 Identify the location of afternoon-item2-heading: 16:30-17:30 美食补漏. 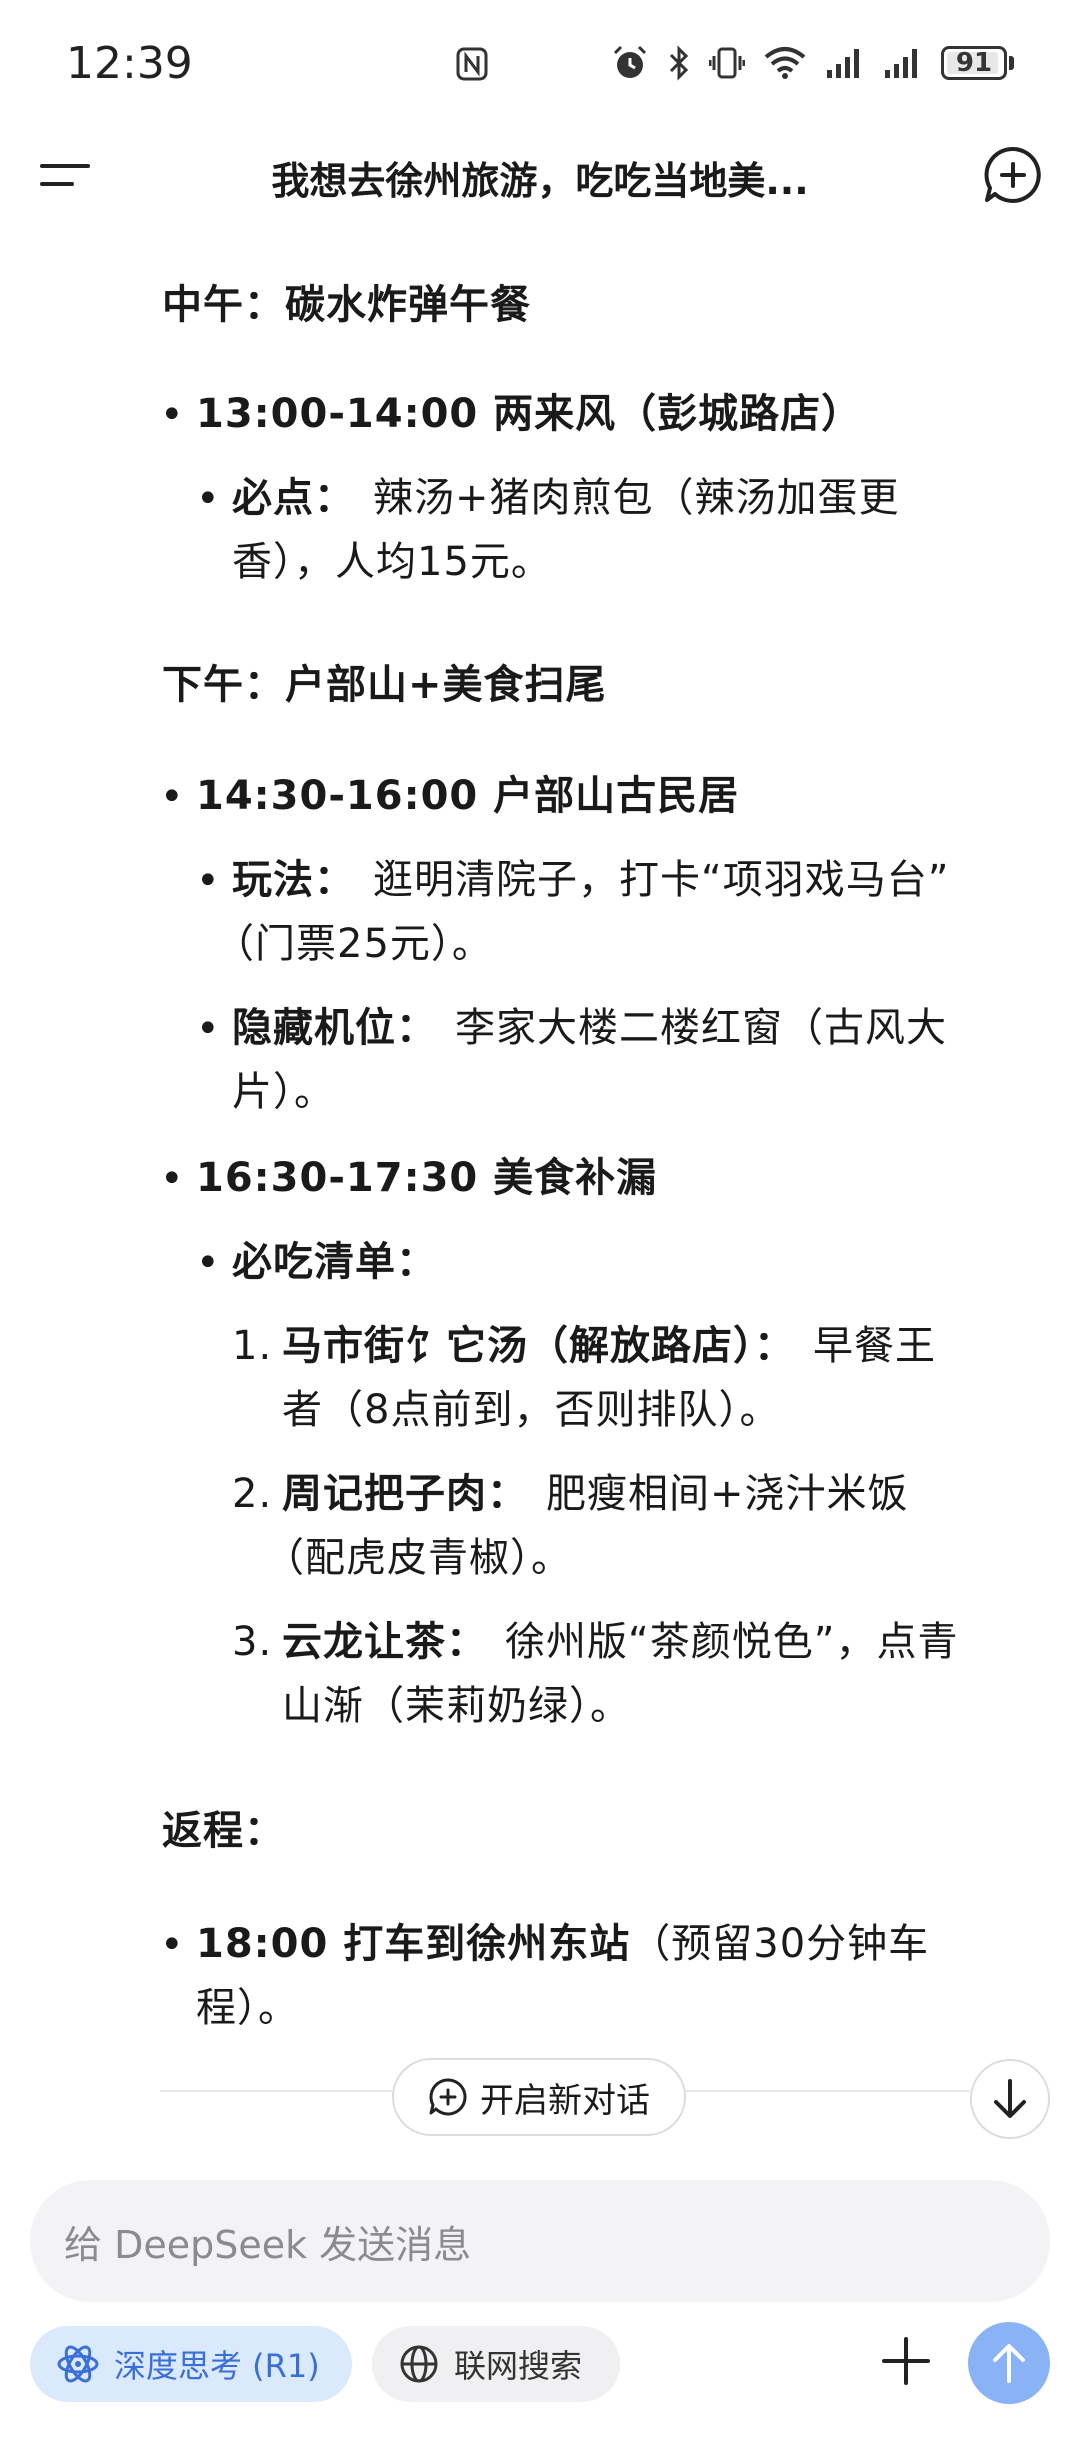
(427, 1178).